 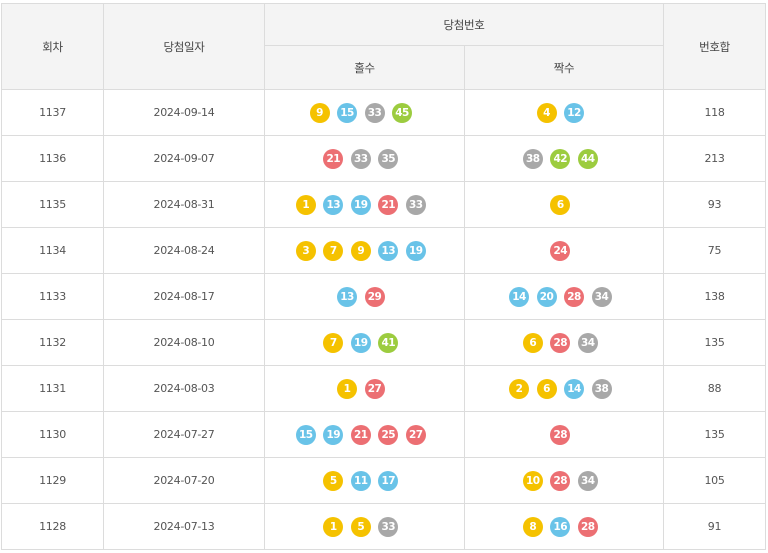 I want to click on even-numbers-cell: 4 12, so click(x=564, y=112).